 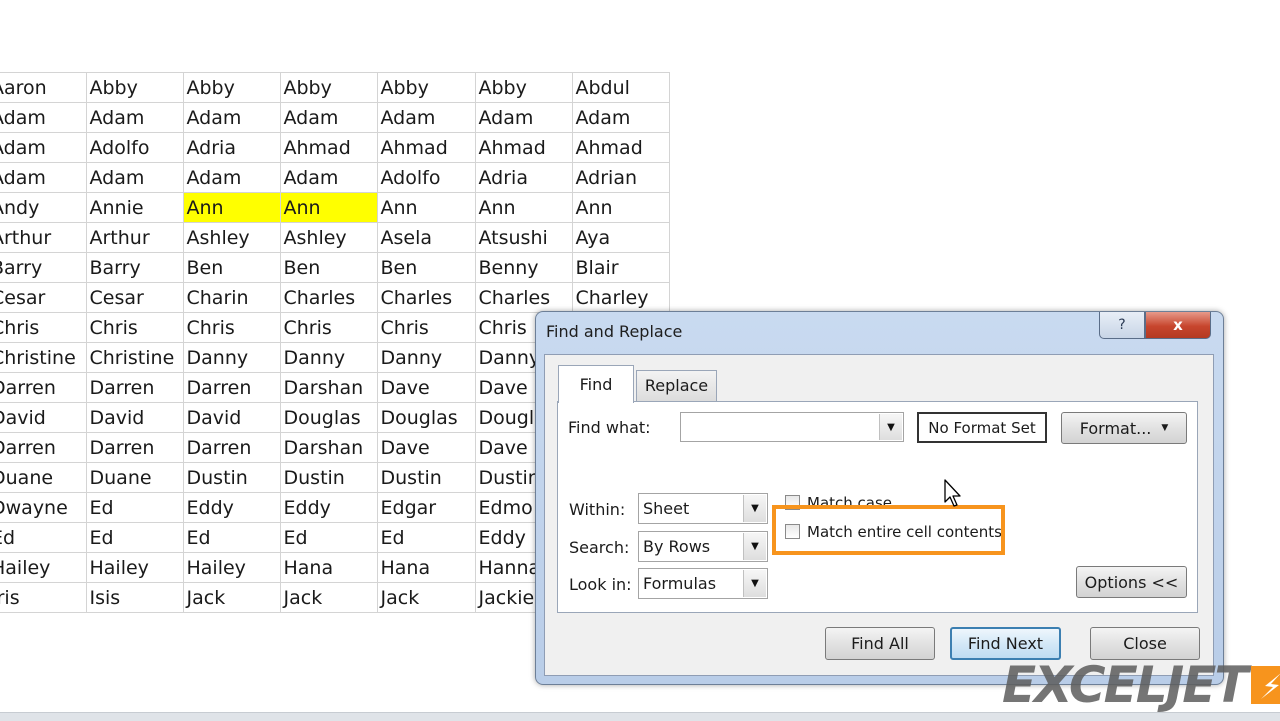 What do you see at coordinates (426, 508) in the screenshot?
I see `sheet-cell: Edgar` at bounding box center [426, 508].